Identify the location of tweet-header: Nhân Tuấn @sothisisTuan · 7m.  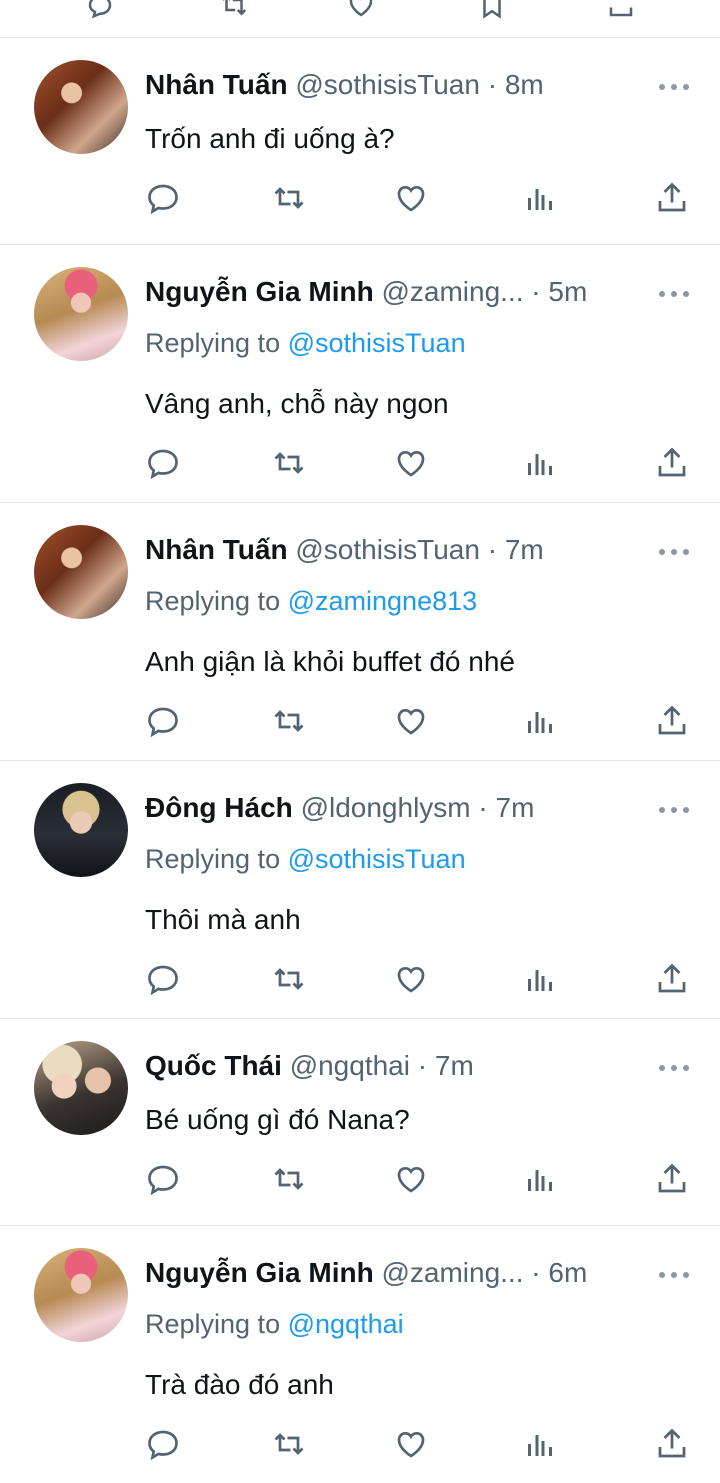
(344, 550).